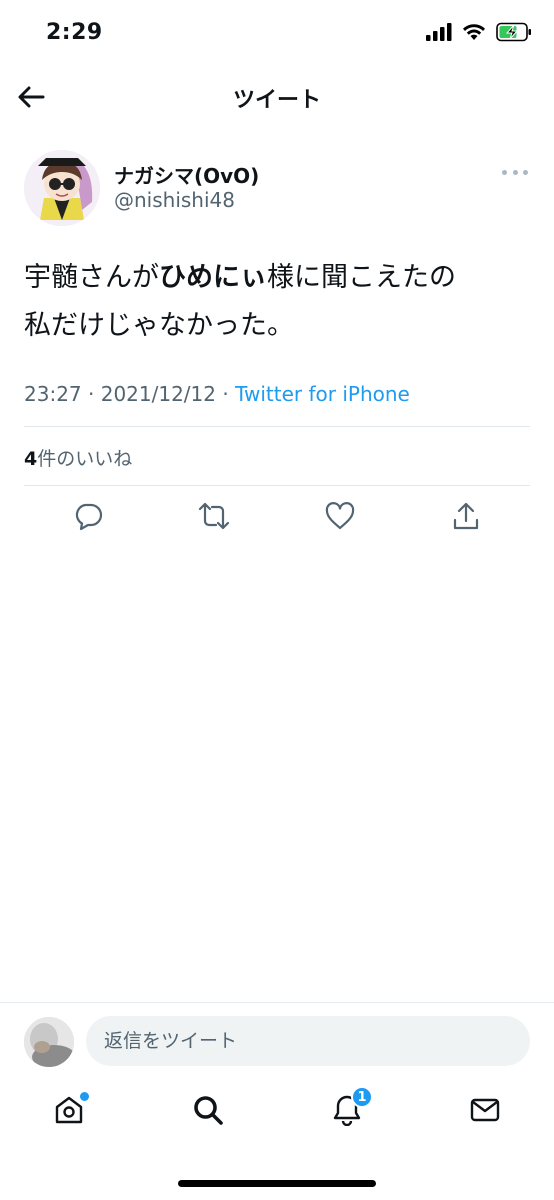  What do you see at coordinates (514, 34) in the screenshot?
I see `battery-charging-icon` at bounding box center [514, 34].